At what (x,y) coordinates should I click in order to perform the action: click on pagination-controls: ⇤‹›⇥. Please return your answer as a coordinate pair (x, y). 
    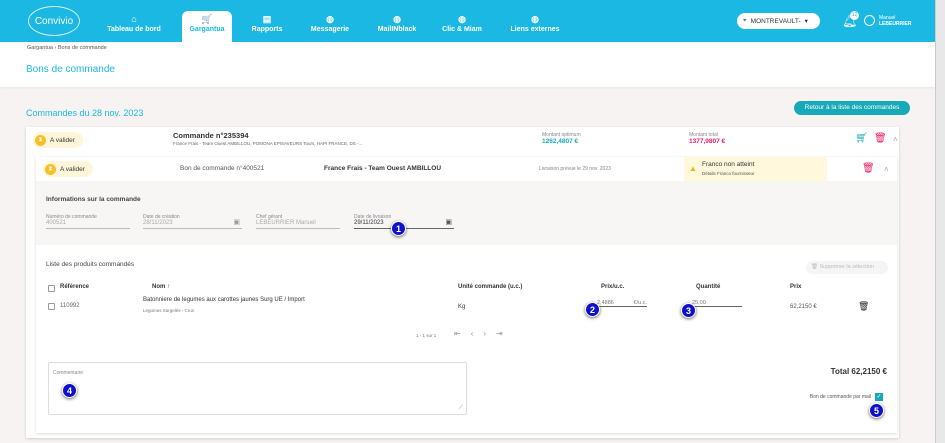
    Looking at the image, I should click on (483, 333).